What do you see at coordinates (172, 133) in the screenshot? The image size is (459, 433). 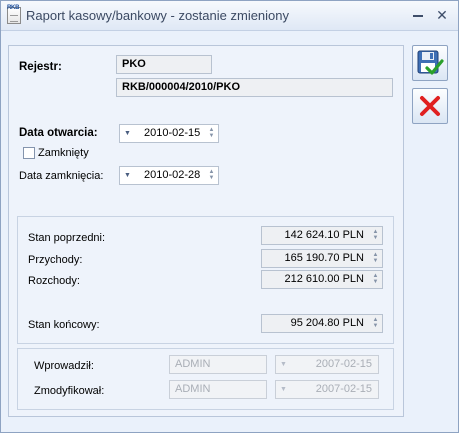 I see `data-otwarcia-value: 2010-02-15` at bounding box center [172, 133].